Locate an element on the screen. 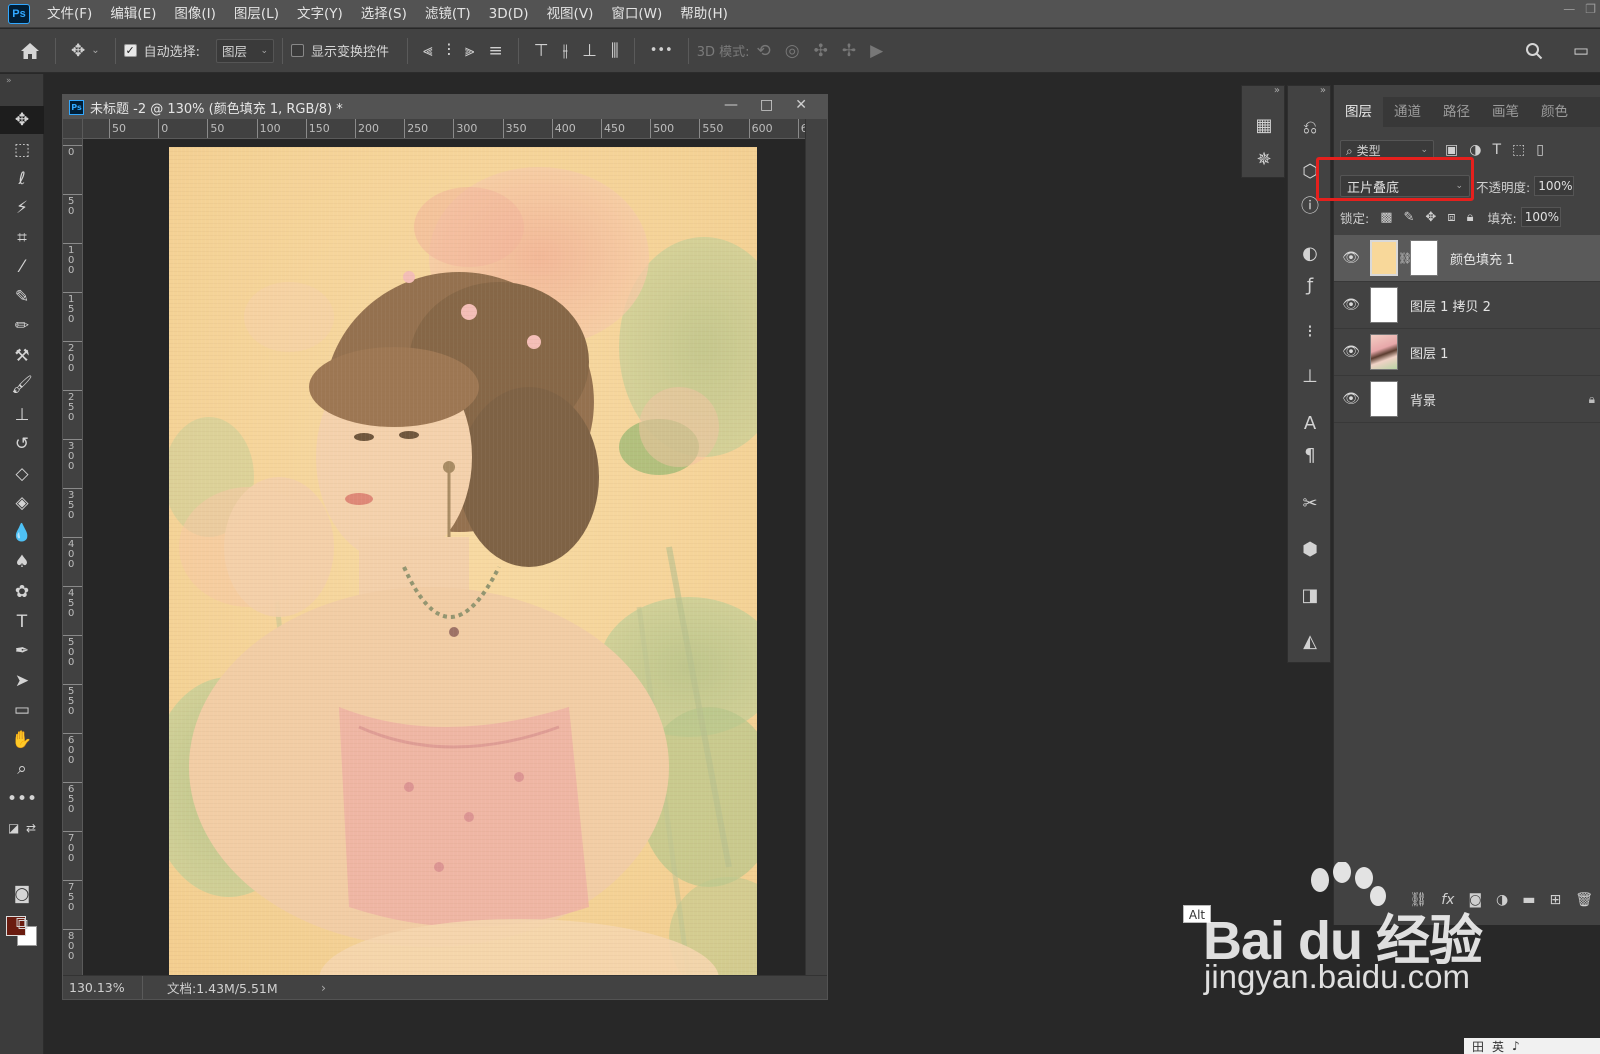 The width and height of the screenshot is (1600, 1054). collapse-icon is located at coordinates (1467, 91).